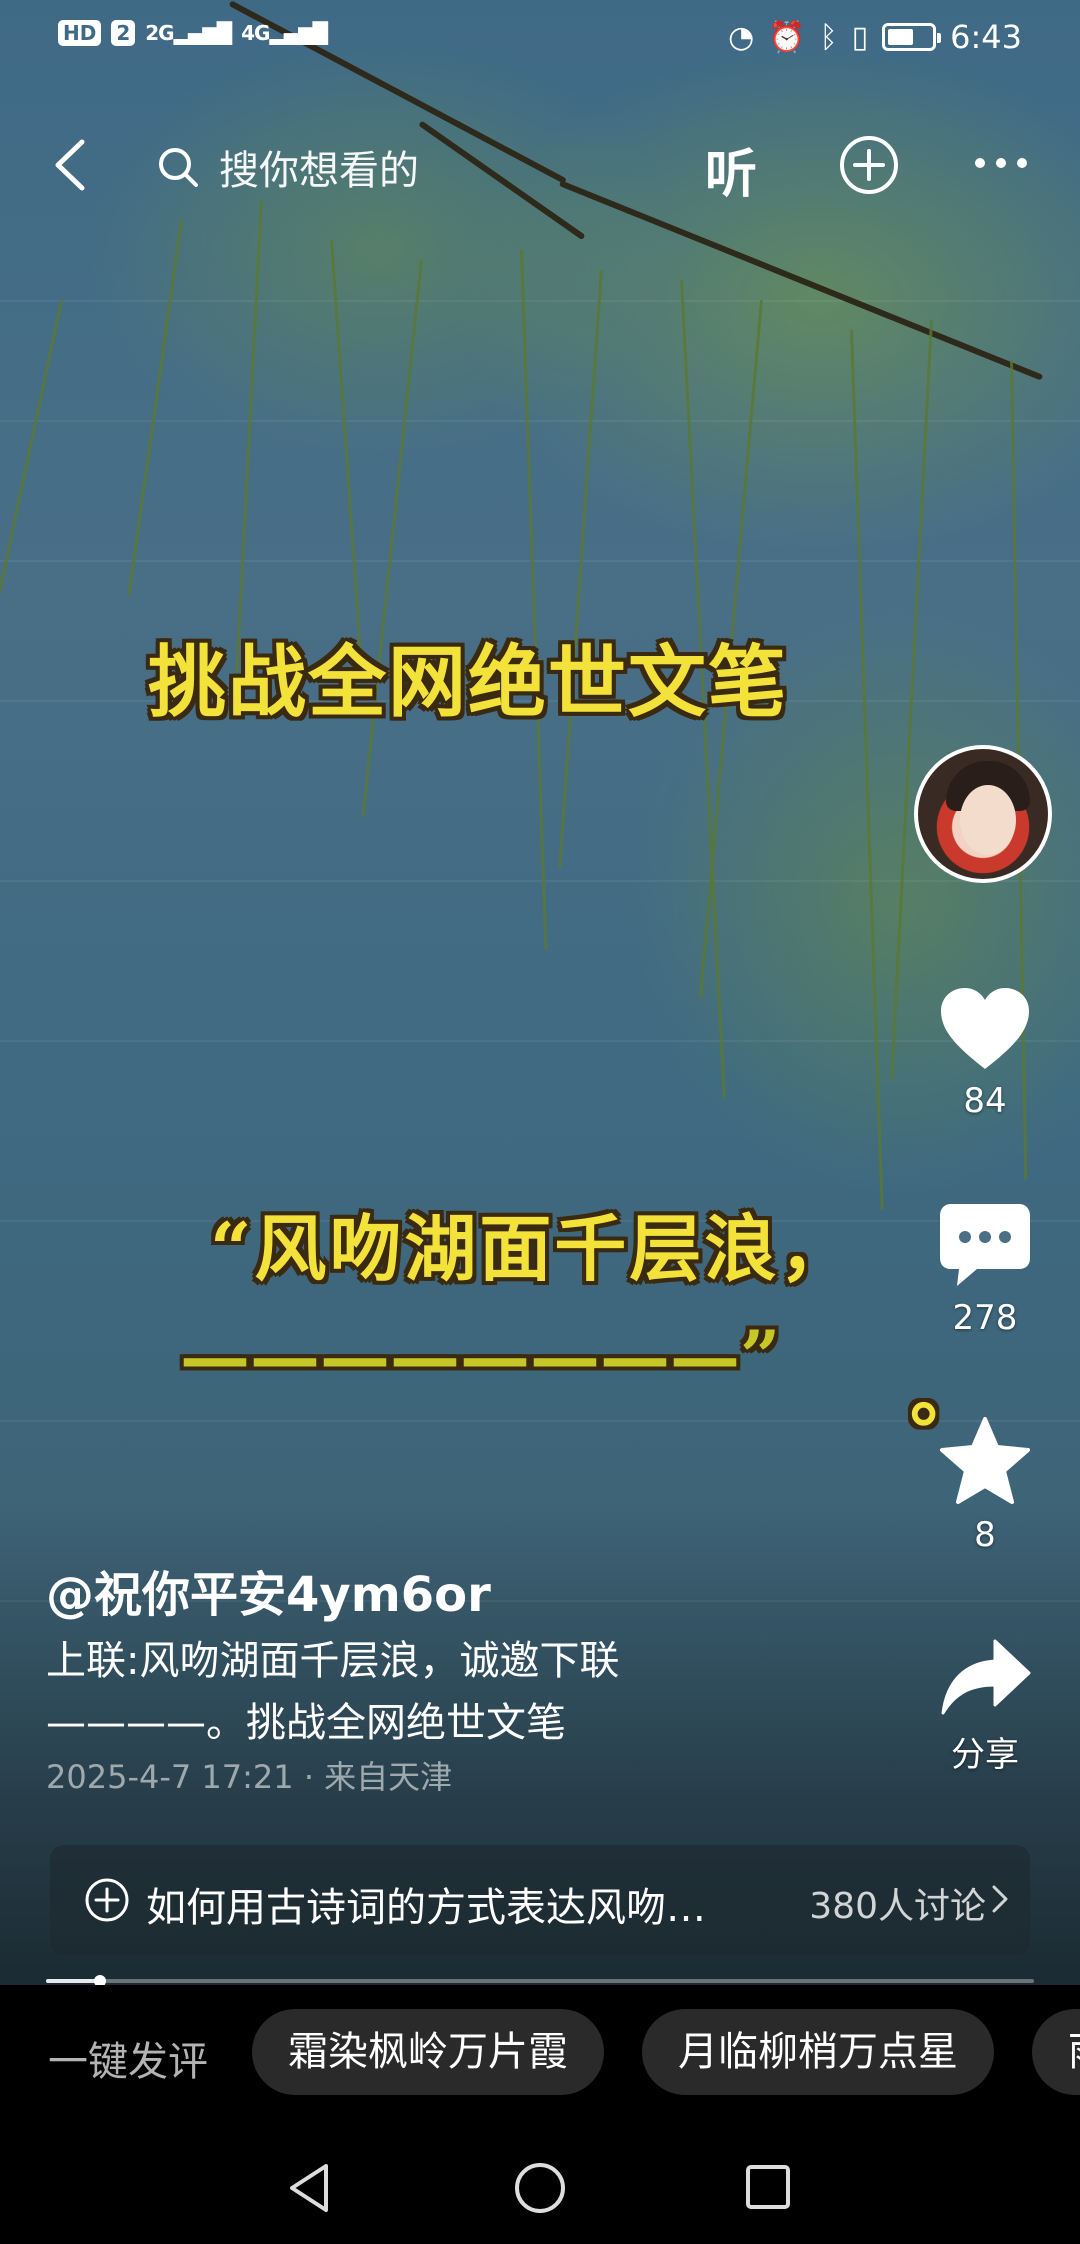 The width and height of the screenshot is (1080, 2244). I want to click on like-button: 84, so click(985, 1053).